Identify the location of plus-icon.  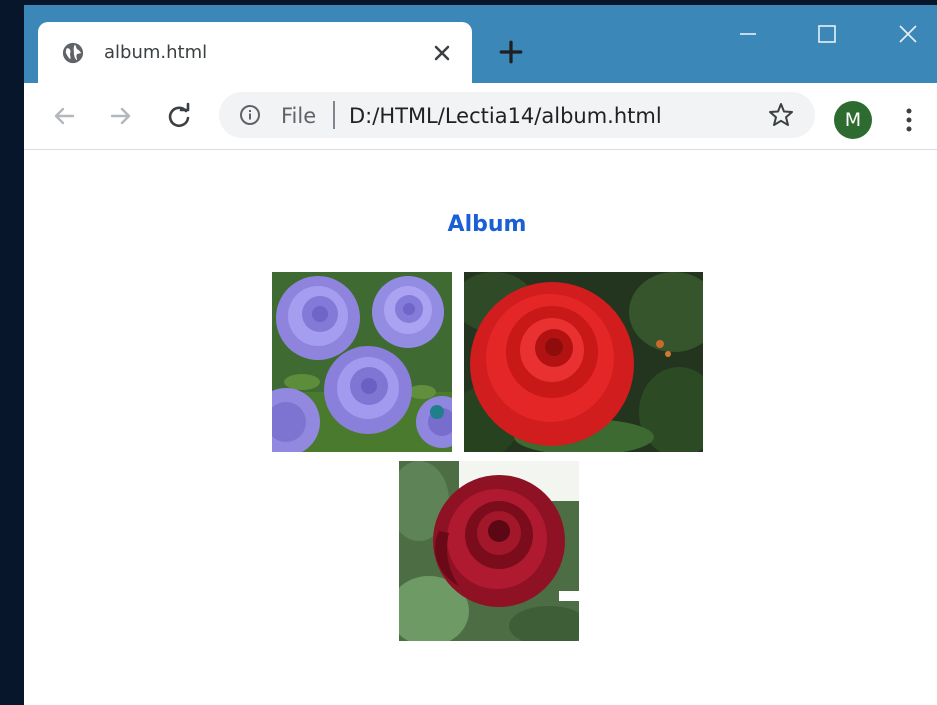
(511, 52).